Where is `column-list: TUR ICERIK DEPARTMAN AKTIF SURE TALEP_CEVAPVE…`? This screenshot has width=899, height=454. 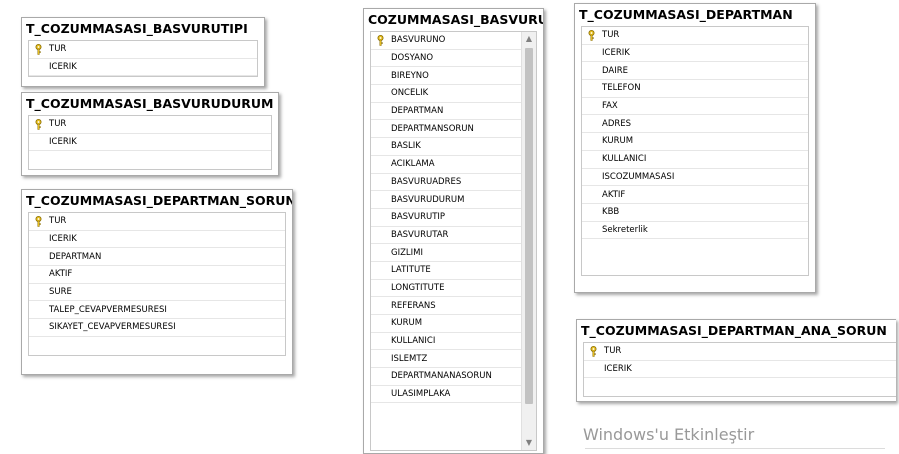 column-list: TUR ICERIK DEPARTMAN AKTIF SURE TALEP_CEVAPVE… is located at coordinates (157, 284).